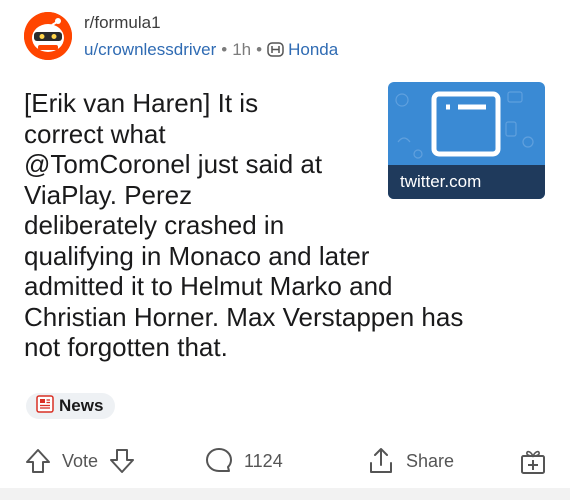 This screenshot has height=500, width=570. What do you see at coordinates (244, 316) in the screenshot?
I see `title-line: Christian Horner. Max Verstappen has` at bounding box center [244, 316].